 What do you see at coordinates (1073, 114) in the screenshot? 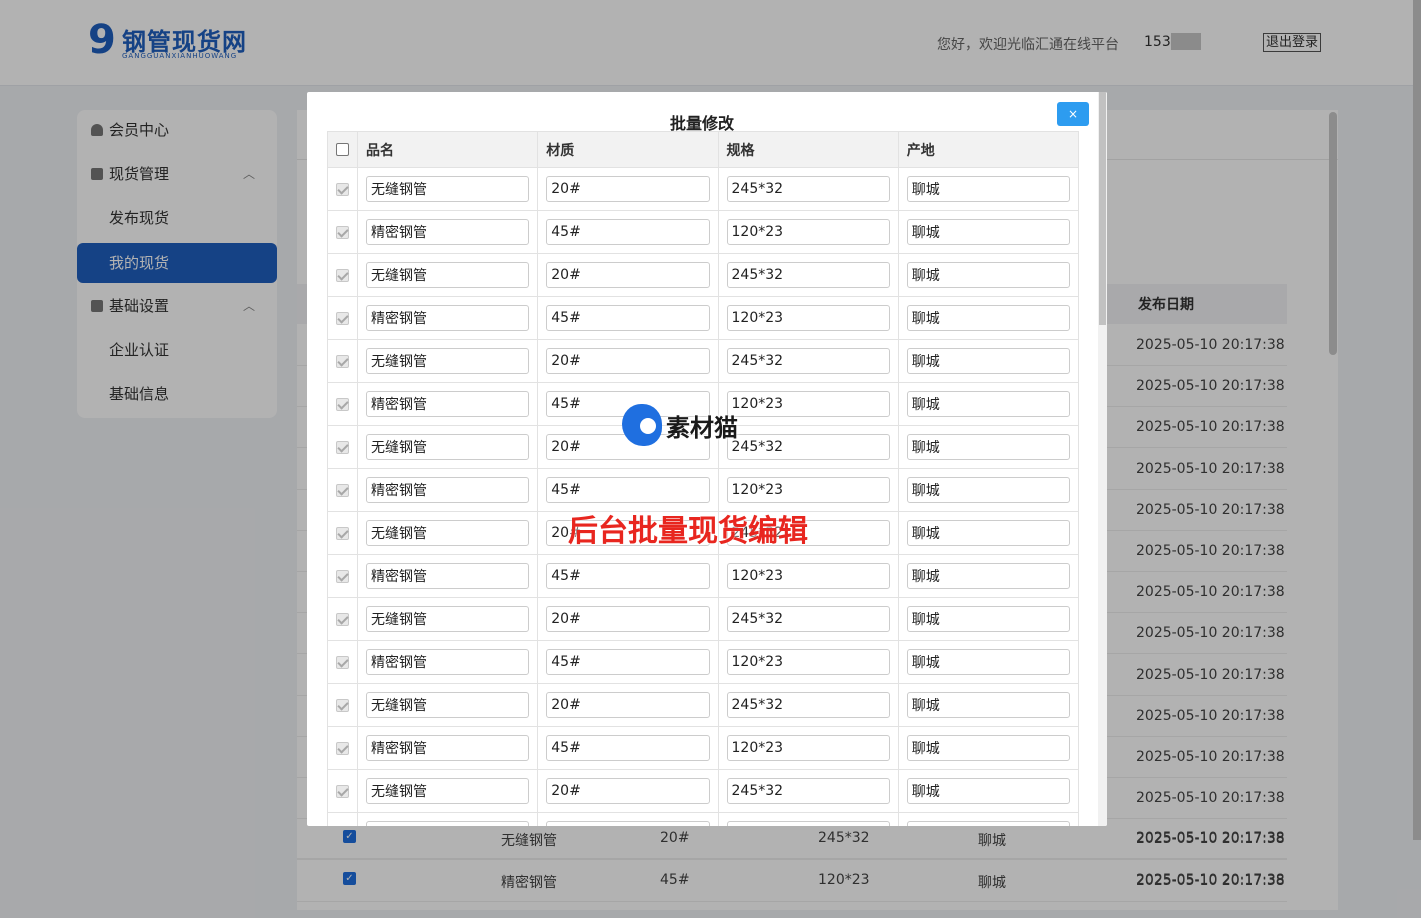
I see `close-button: ×` at bounding box center [1073, 114].